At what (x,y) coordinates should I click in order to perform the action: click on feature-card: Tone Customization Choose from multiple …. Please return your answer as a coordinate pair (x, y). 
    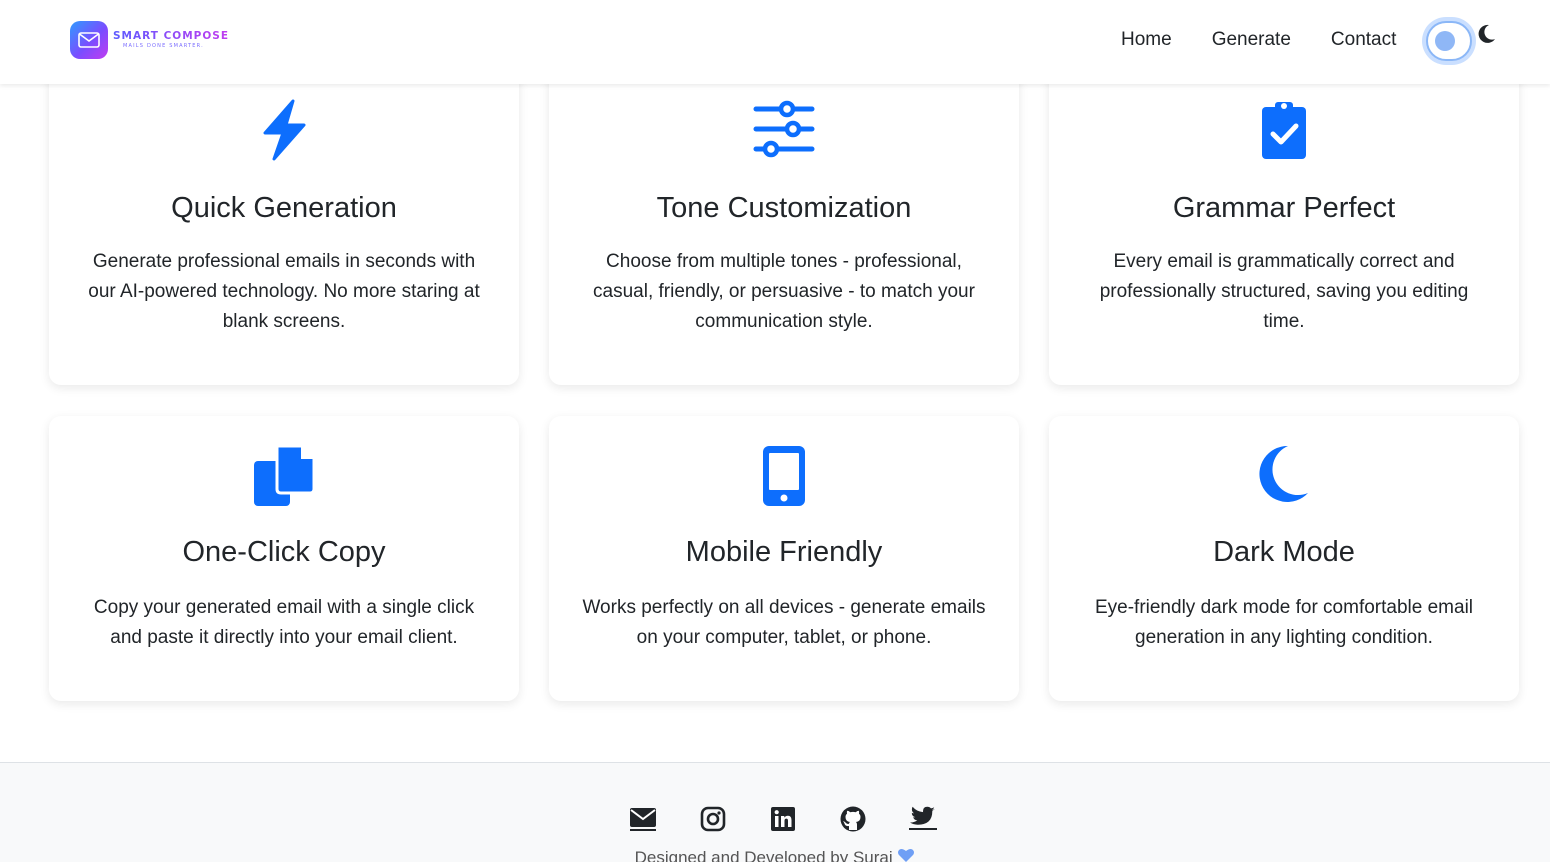
    Looking at the image, I should click on (784, 222).